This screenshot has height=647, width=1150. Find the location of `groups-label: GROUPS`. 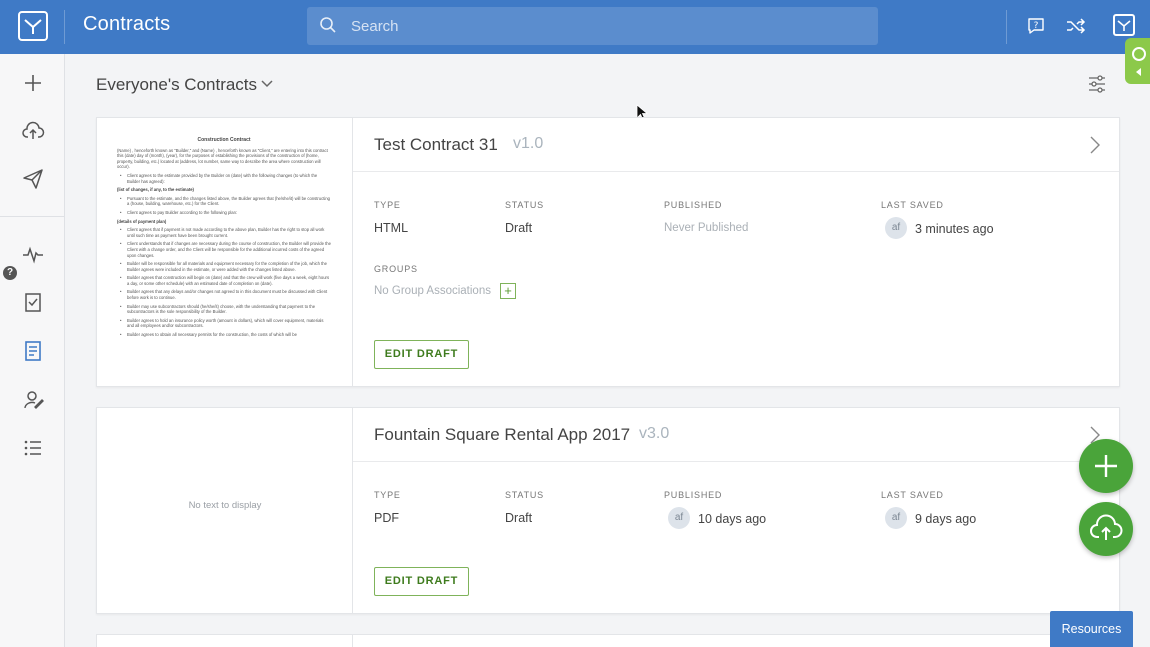

groups-label: GROUPS is located at coordinates (396, 269).